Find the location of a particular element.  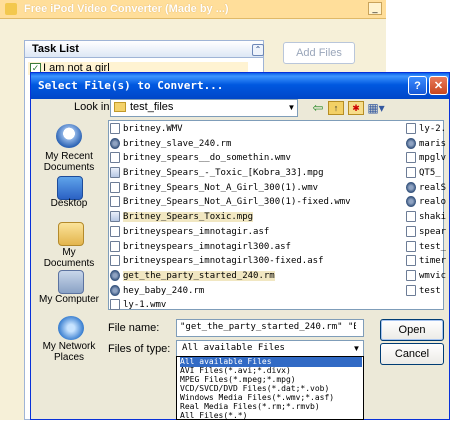

open-button: Open is located at coordinates (412, 330).